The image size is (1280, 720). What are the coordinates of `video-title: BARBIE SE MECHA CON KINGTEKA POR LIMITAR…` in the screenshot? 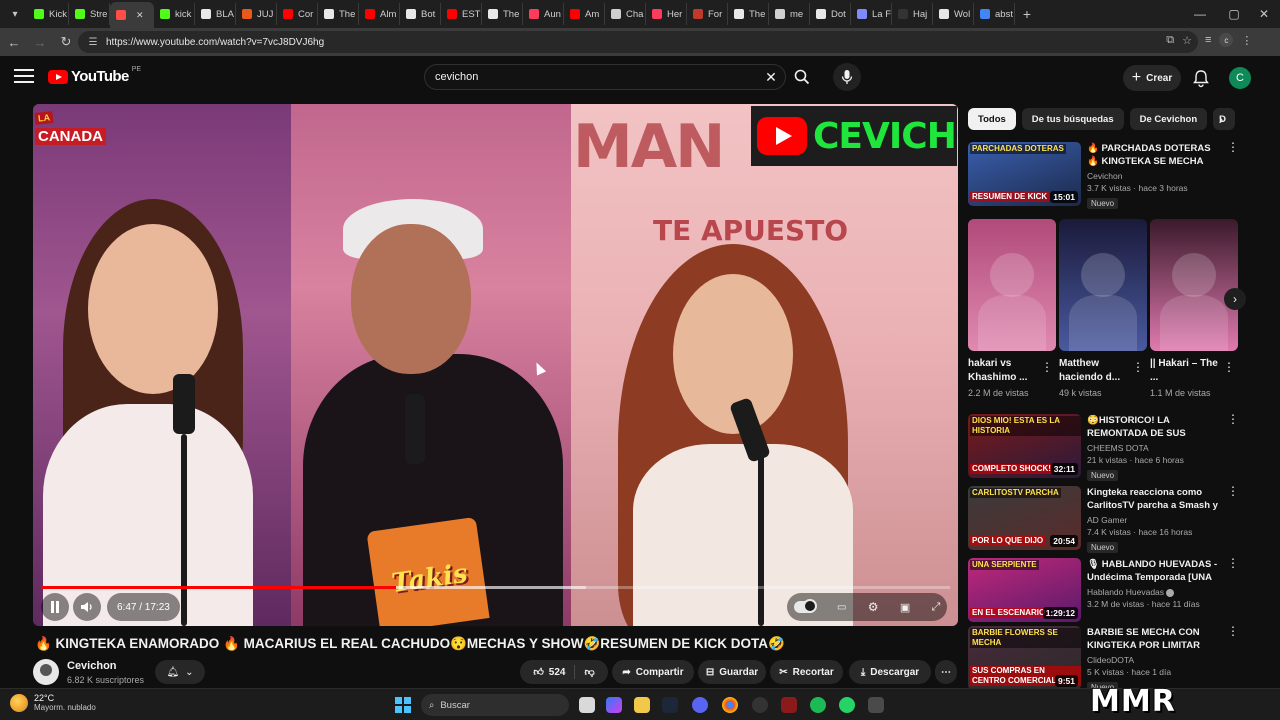 It's located at (1154, 639).